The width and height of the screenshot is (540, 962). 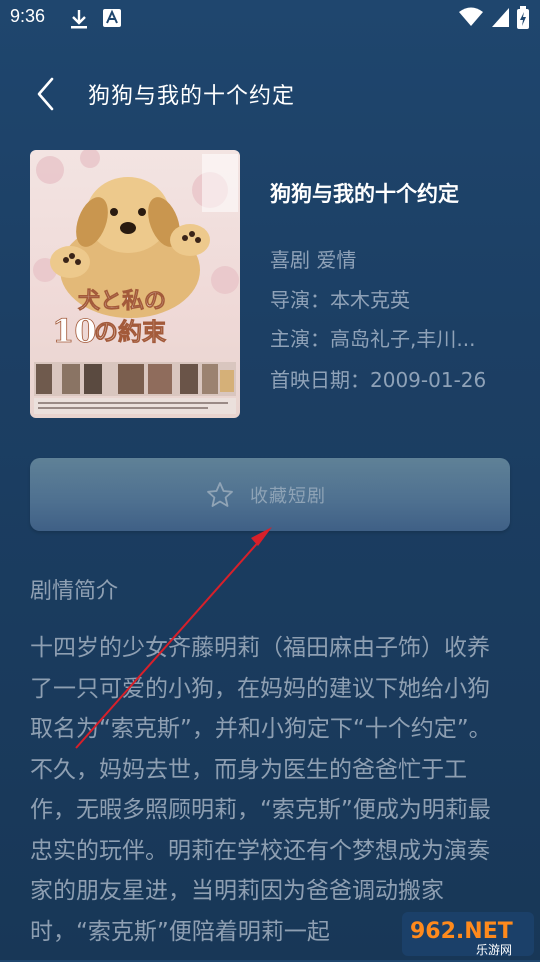 What do you see at coordinates (523, 17) in the screenshot?
I see `battery-icon` at bounding box center [523, 17].